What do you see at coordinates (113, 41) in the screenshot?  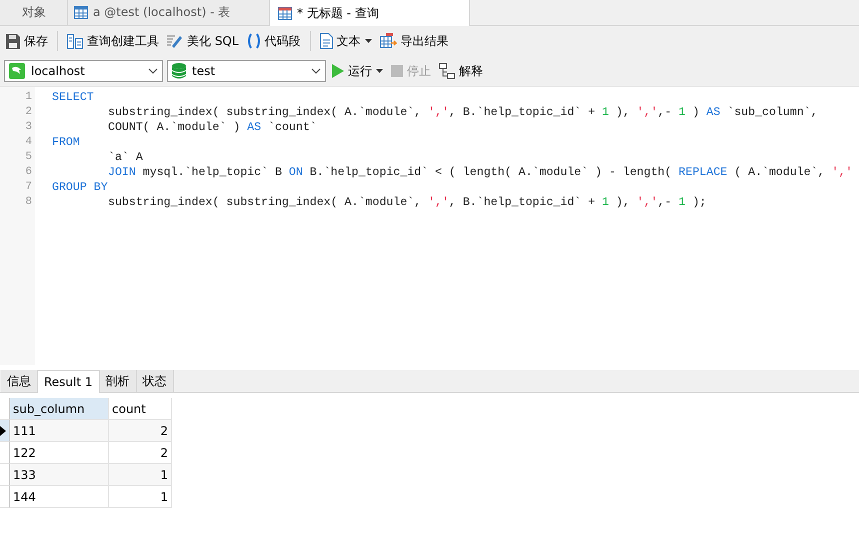 I see `toolbar-button: 查询创建工具` at bounding box center [113, 41].